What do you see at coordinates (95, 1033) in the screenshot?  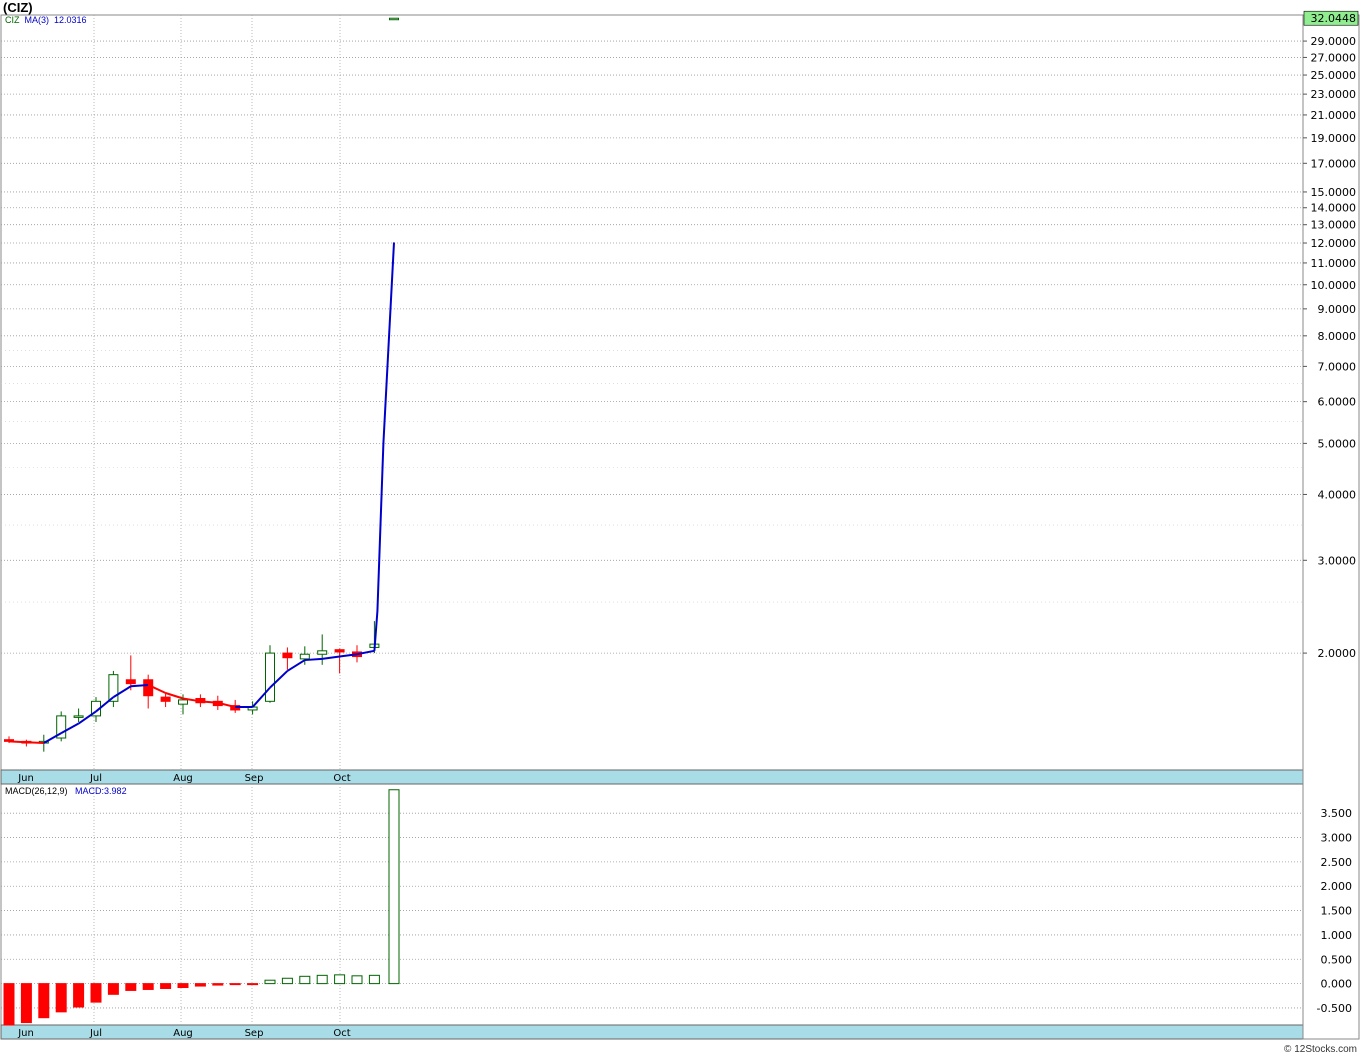 I see `macd-month-label: Jul` at bounding box center [95, 1033].